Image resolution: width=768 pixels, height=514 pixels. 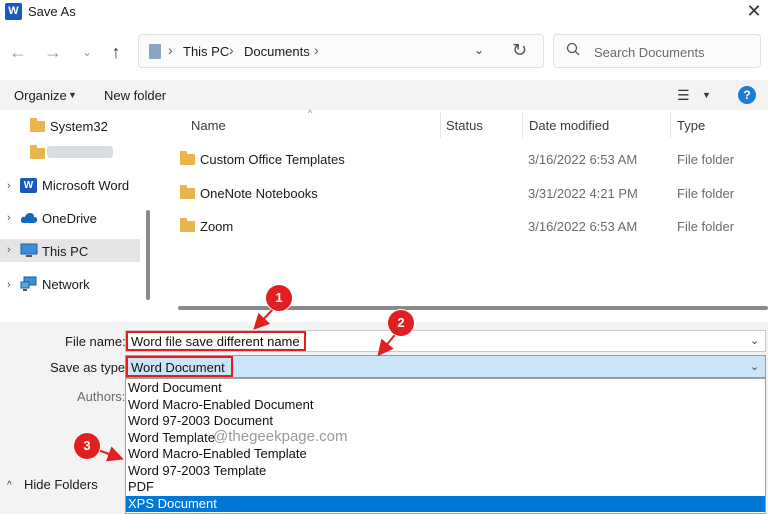 I want to click on annotation-badge-3: 3, so click(x=87, y=446).